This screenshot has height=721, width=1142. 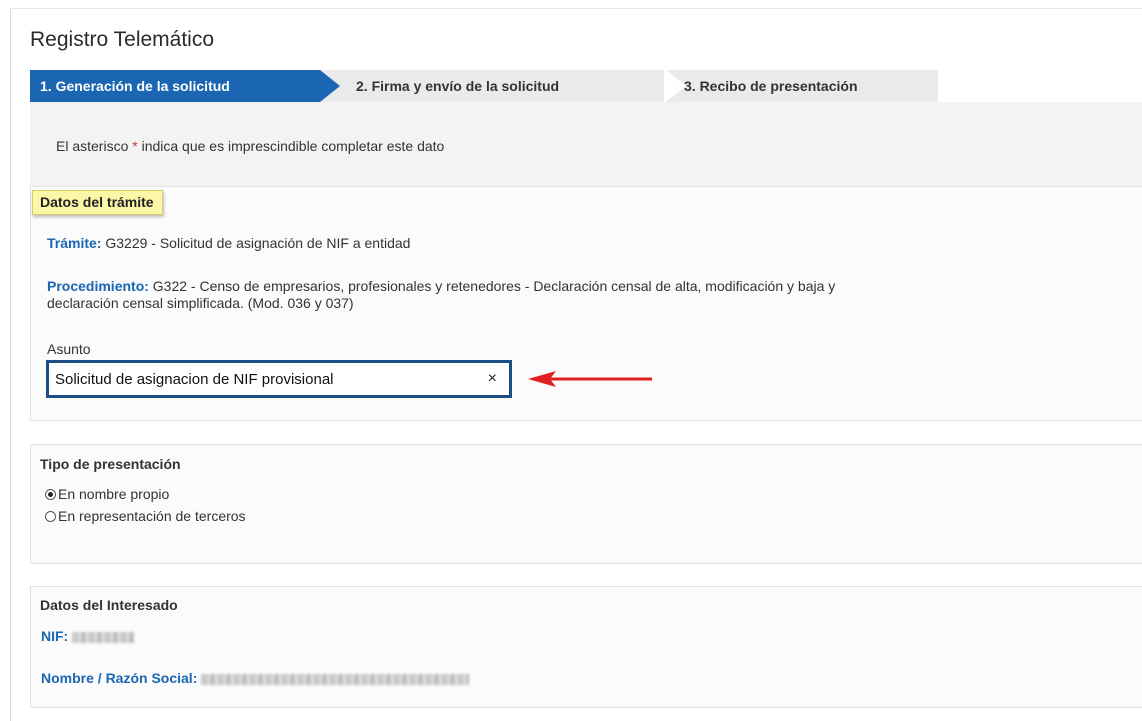 What do you see at coordinates (590, 379) in the screenshot?
I see `red-arrow-icon` at bounding box center [590, 379].